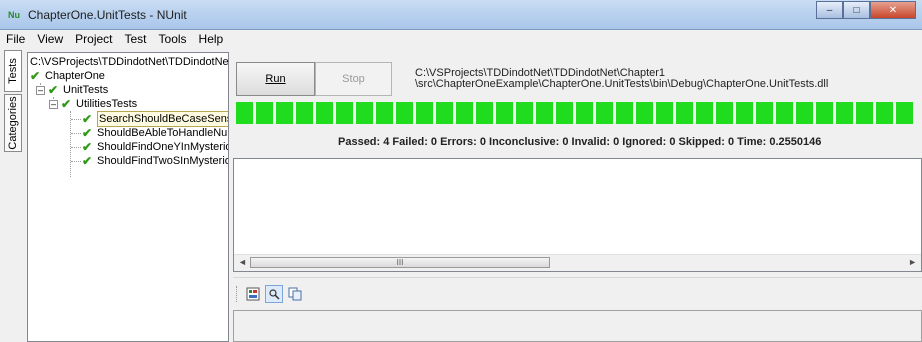 The height and width of the screenshot is (342, 922). I want to click on nunit-logo-icon: Nu, so click(14, 15).